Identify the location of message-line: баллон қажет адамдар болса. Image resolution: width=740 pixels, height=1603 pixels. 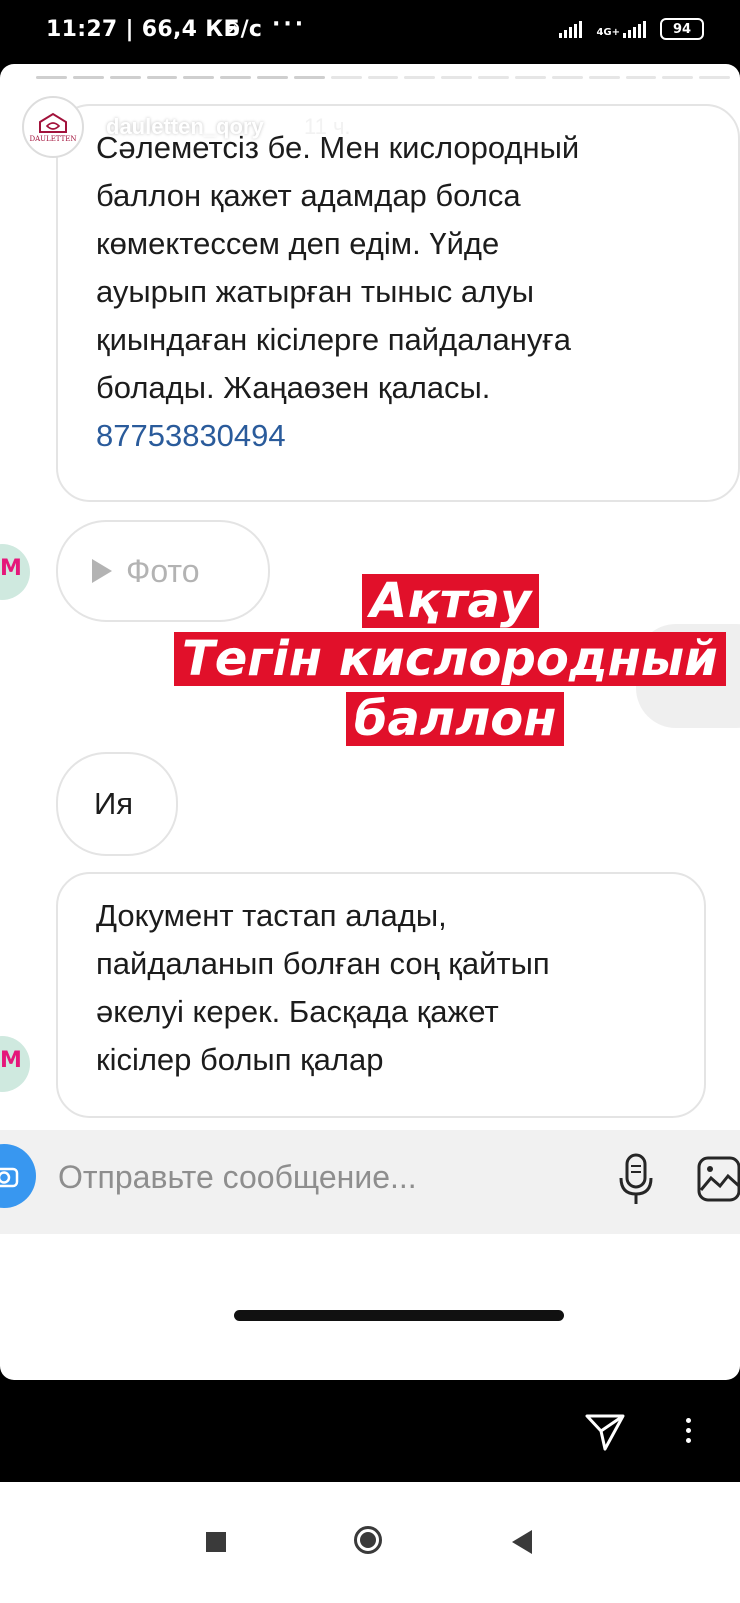
(308, 195).